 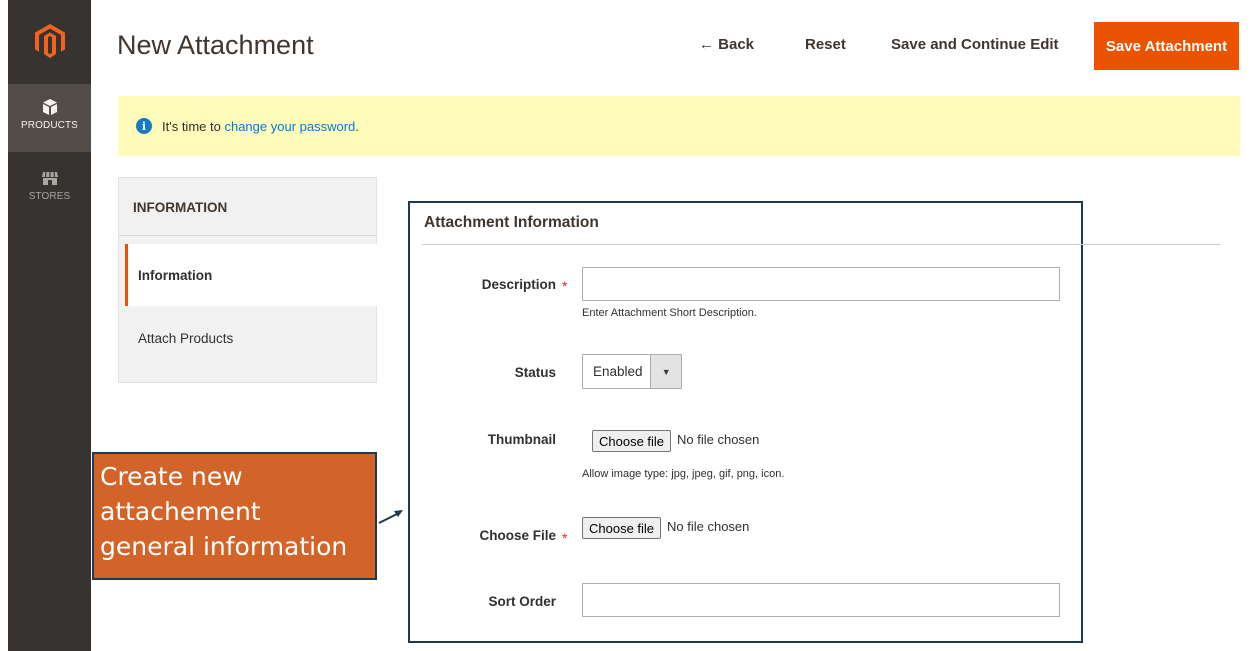 I want to click on sidebar-item-label: STORES, so click(x=49, y=196).